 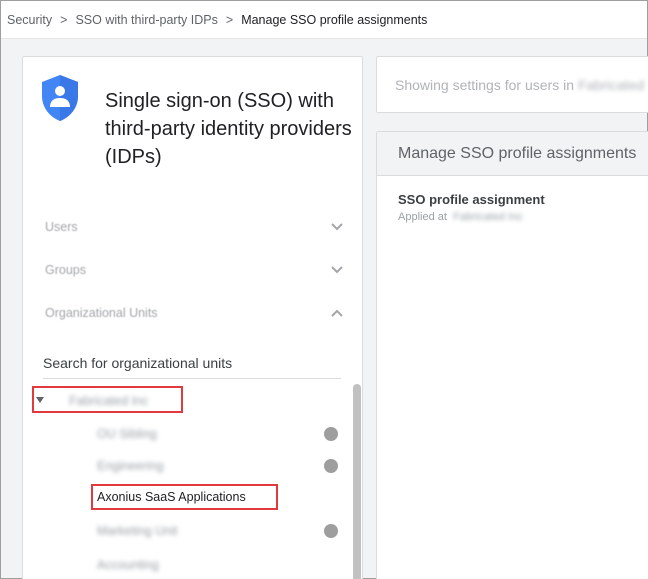 What do you see at coordinates (488, 217) in the screenshot?
I see `applied-org: Fabricated Inc` at bounding box center [488, 217].